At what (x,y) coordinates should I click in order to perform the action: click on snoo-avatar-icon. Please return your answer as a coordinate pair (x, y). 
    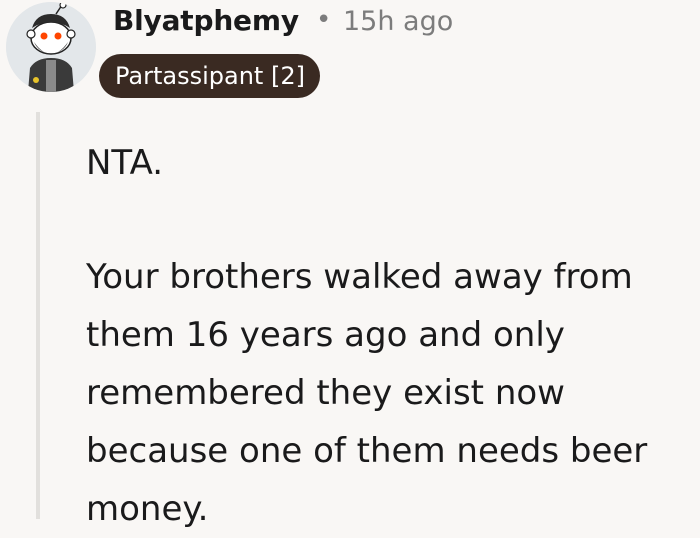
    Looking at the image, I should click on (51, 47).